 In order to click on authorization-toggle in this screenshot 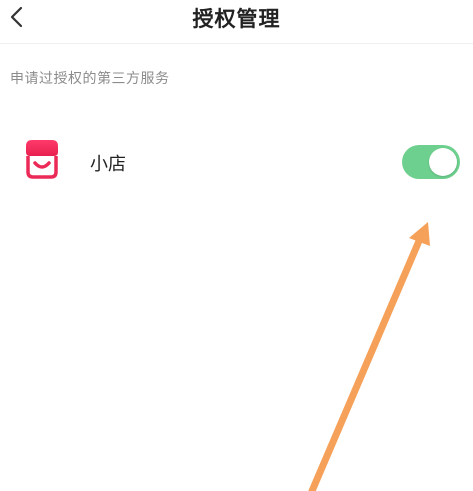, I will do `click(431, 162)`.